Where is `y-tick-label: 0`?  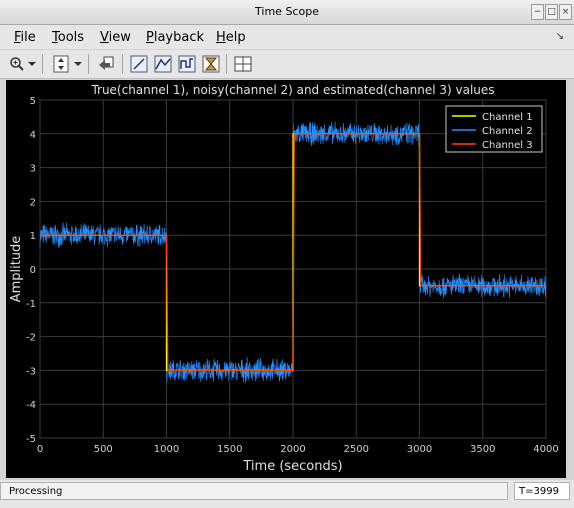
y-tick-label: 0 is located at coordinates (33, 270).